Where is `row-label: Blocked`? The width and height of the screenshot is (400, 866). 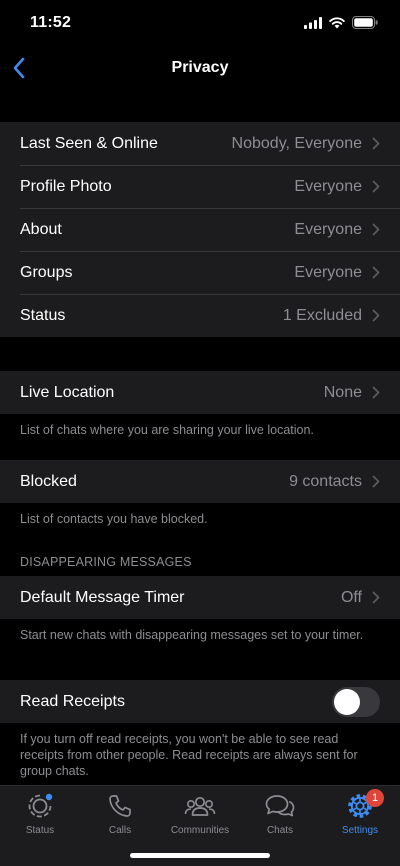
row-label: Blocked is located at coordinates (48, 481).